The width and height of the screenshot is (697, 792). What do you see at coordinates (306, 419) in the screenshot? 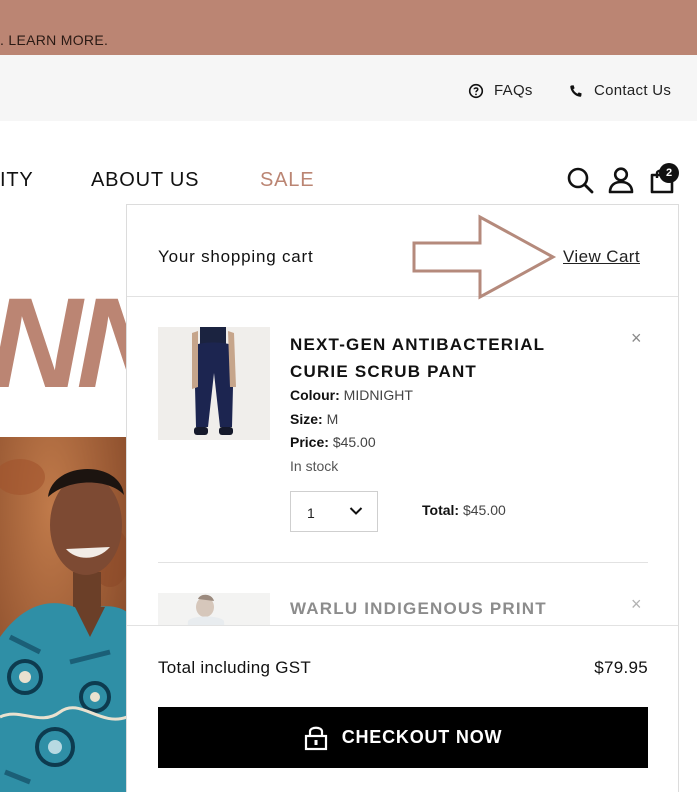
I see `size-label: Size:` at bounding box center [306, 419].